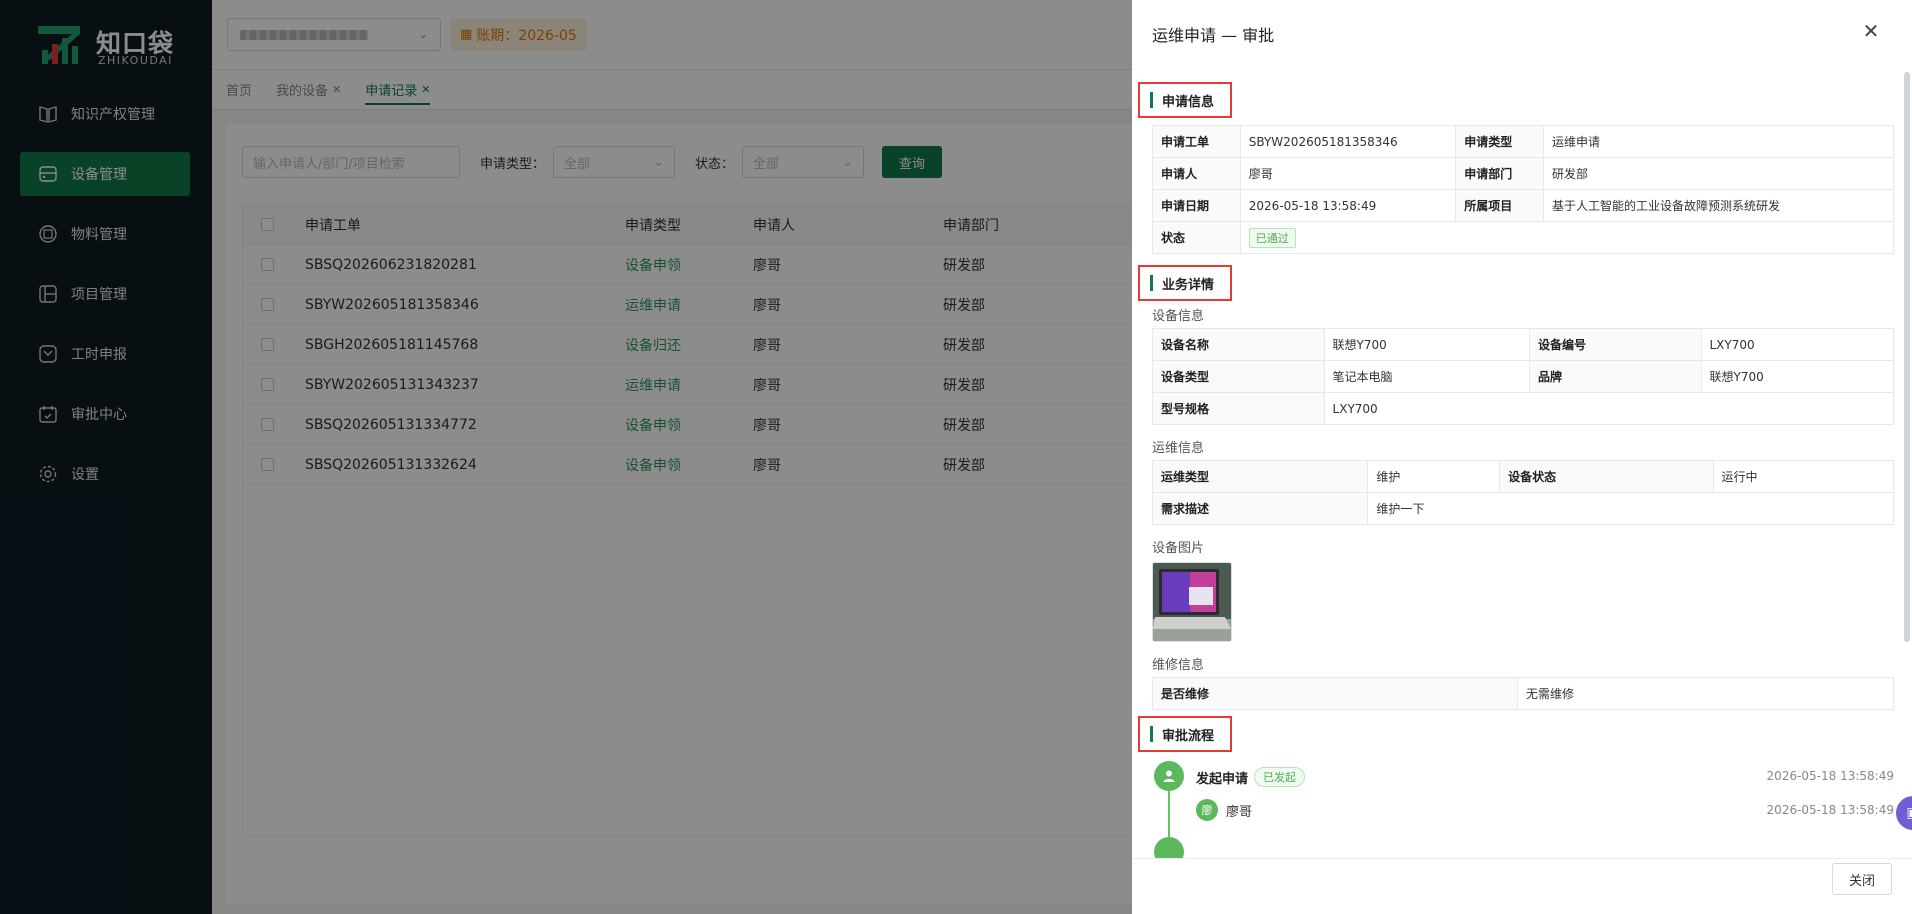 Image resolution: width=1912 pixels, height=914 pixels. Describe the element at coordinates (1336, 693) in the screenshot. I see `field-label: 是否维修` at that location.